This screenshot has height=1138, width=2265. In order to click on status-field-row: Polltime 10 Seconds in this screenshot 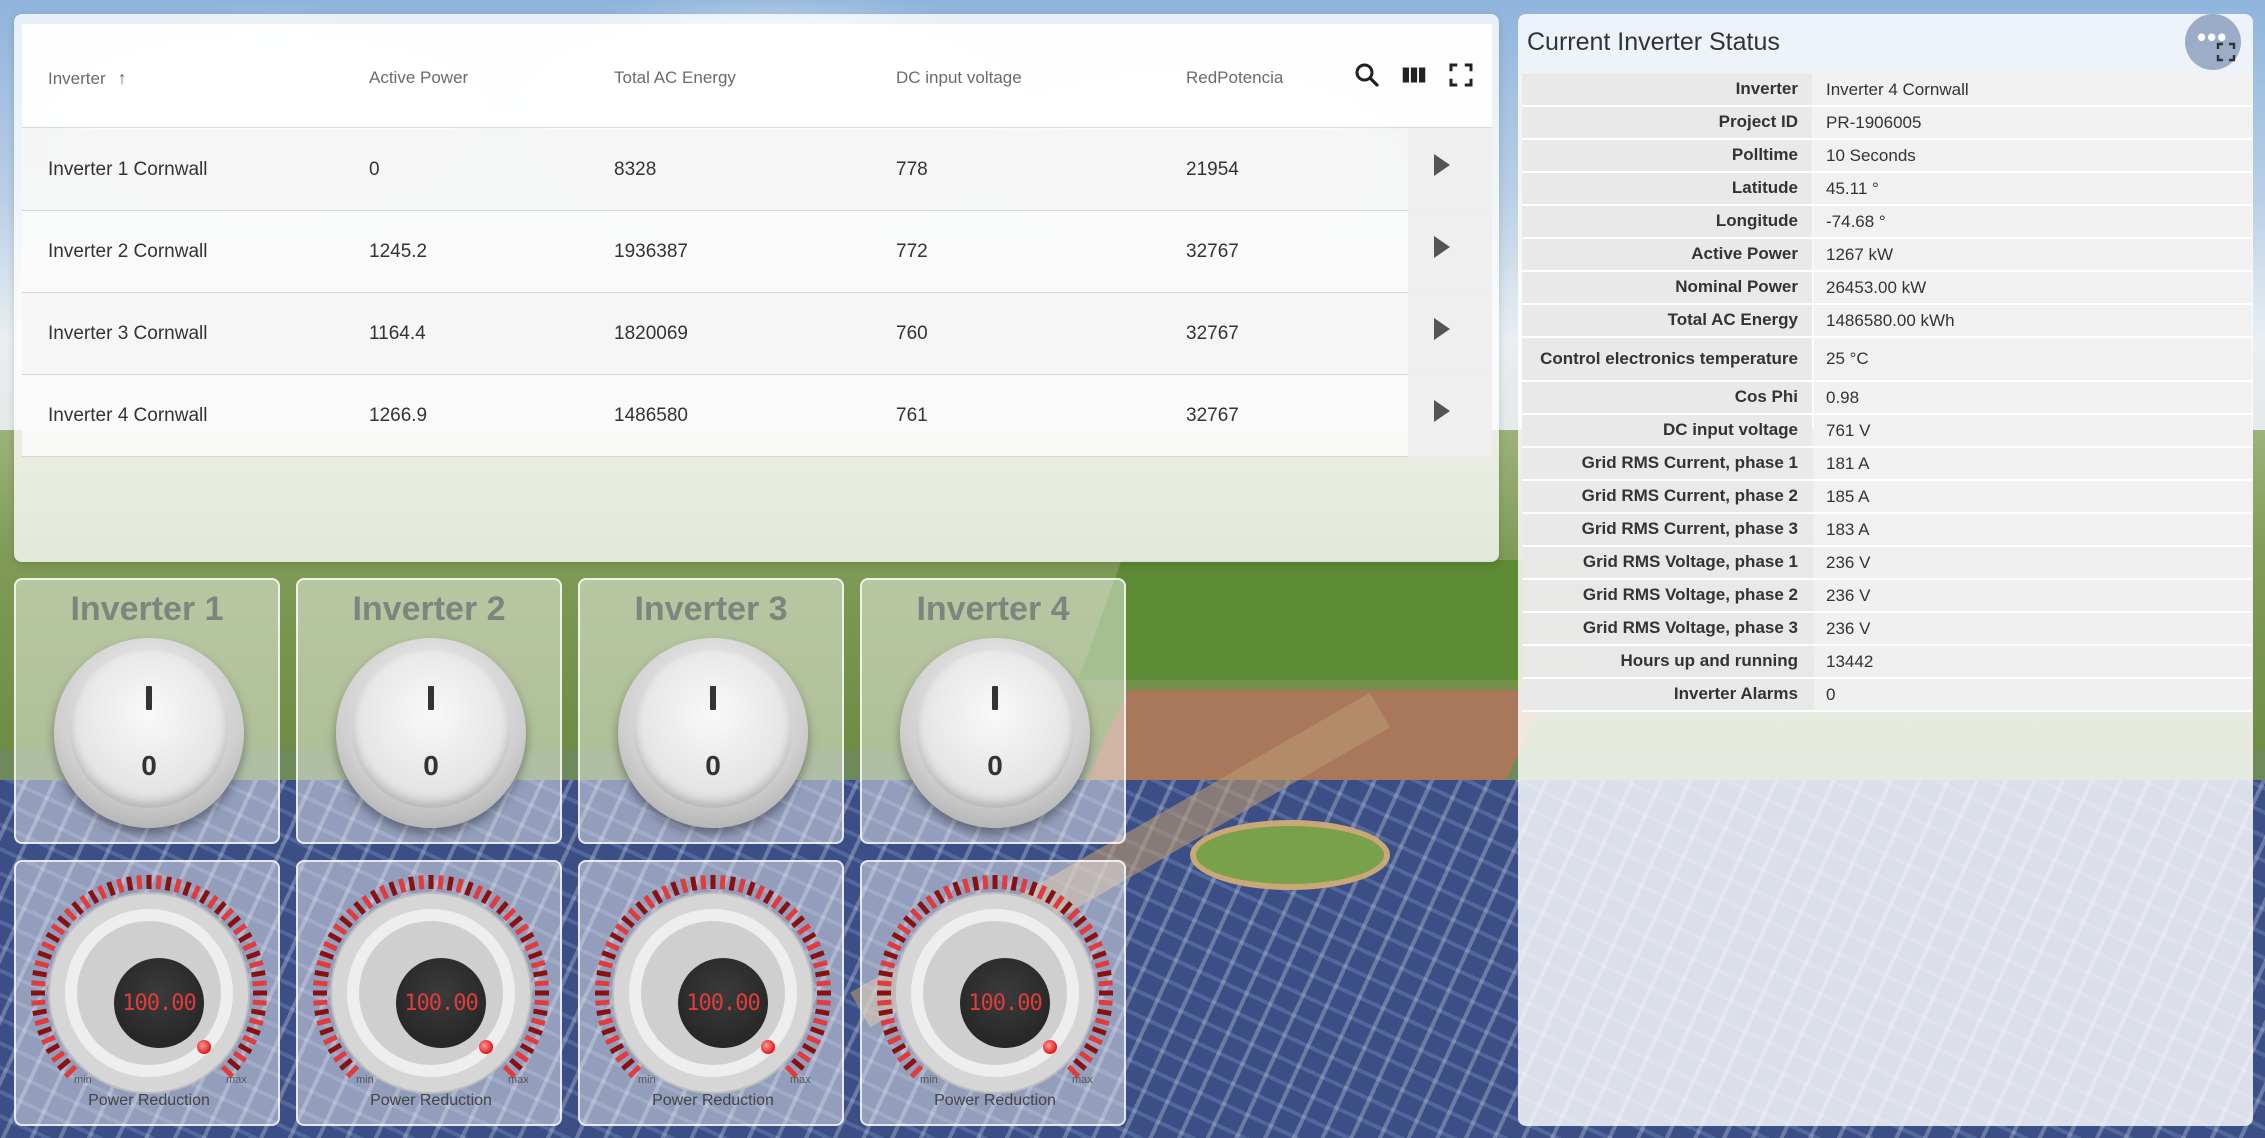, I will do `click(1887, 156)`.